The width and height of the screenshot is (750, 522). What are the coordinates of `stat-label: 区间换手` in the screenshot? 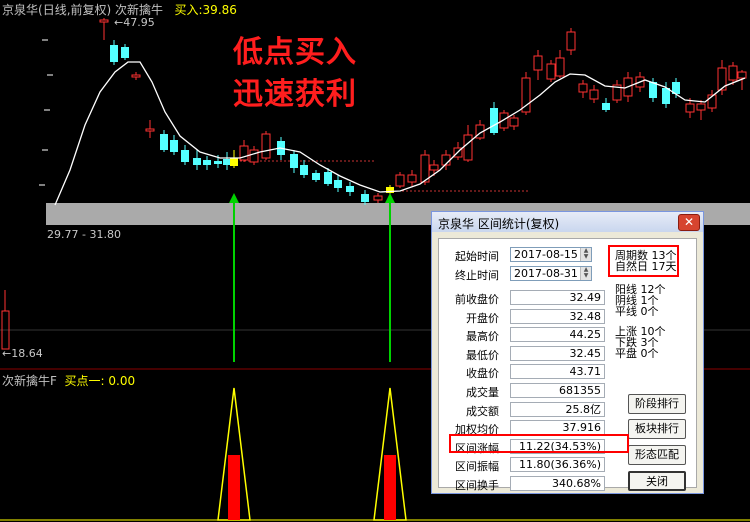 It's located at (477, 485).